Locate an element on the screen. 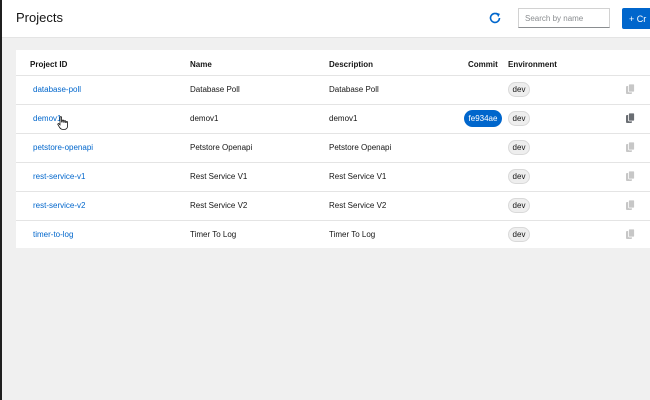 This screenshot has width=650, height=400. project-description: Timer To Log is located at coordinates (352, 234).